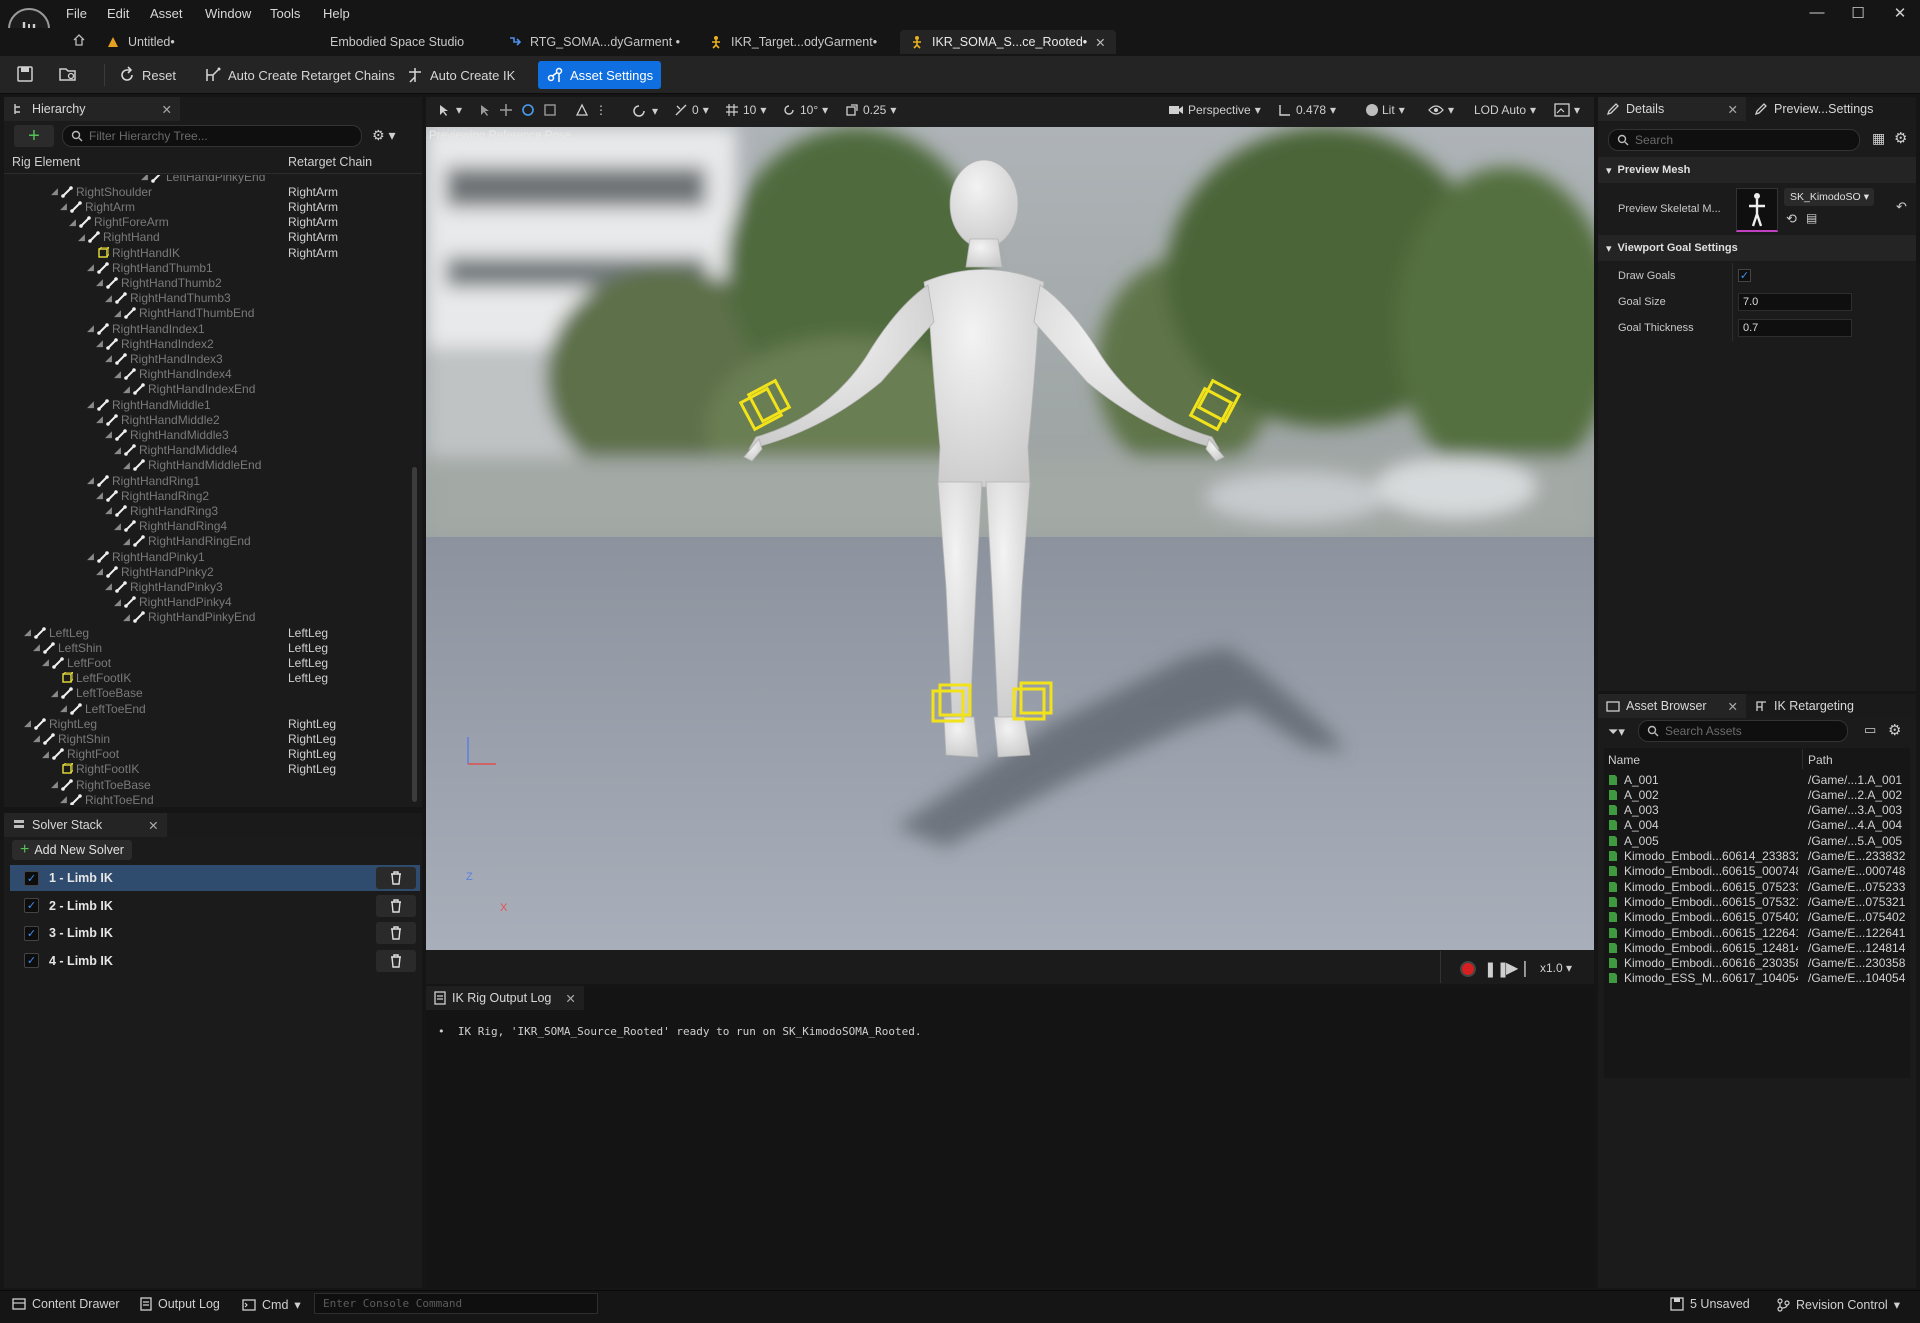  I want to click on asset-row: A_002/Game/...2.A_002, so click(1758, 794).